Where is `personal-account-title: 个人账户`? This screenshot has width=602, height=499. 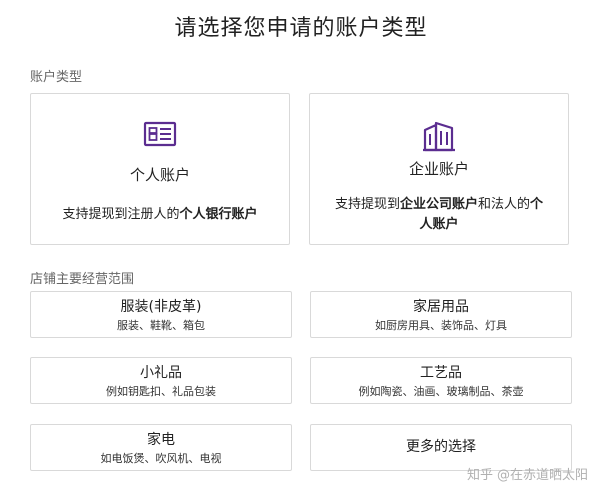
personal-account-title: 个人账户 is located at coordinates (159, 175).